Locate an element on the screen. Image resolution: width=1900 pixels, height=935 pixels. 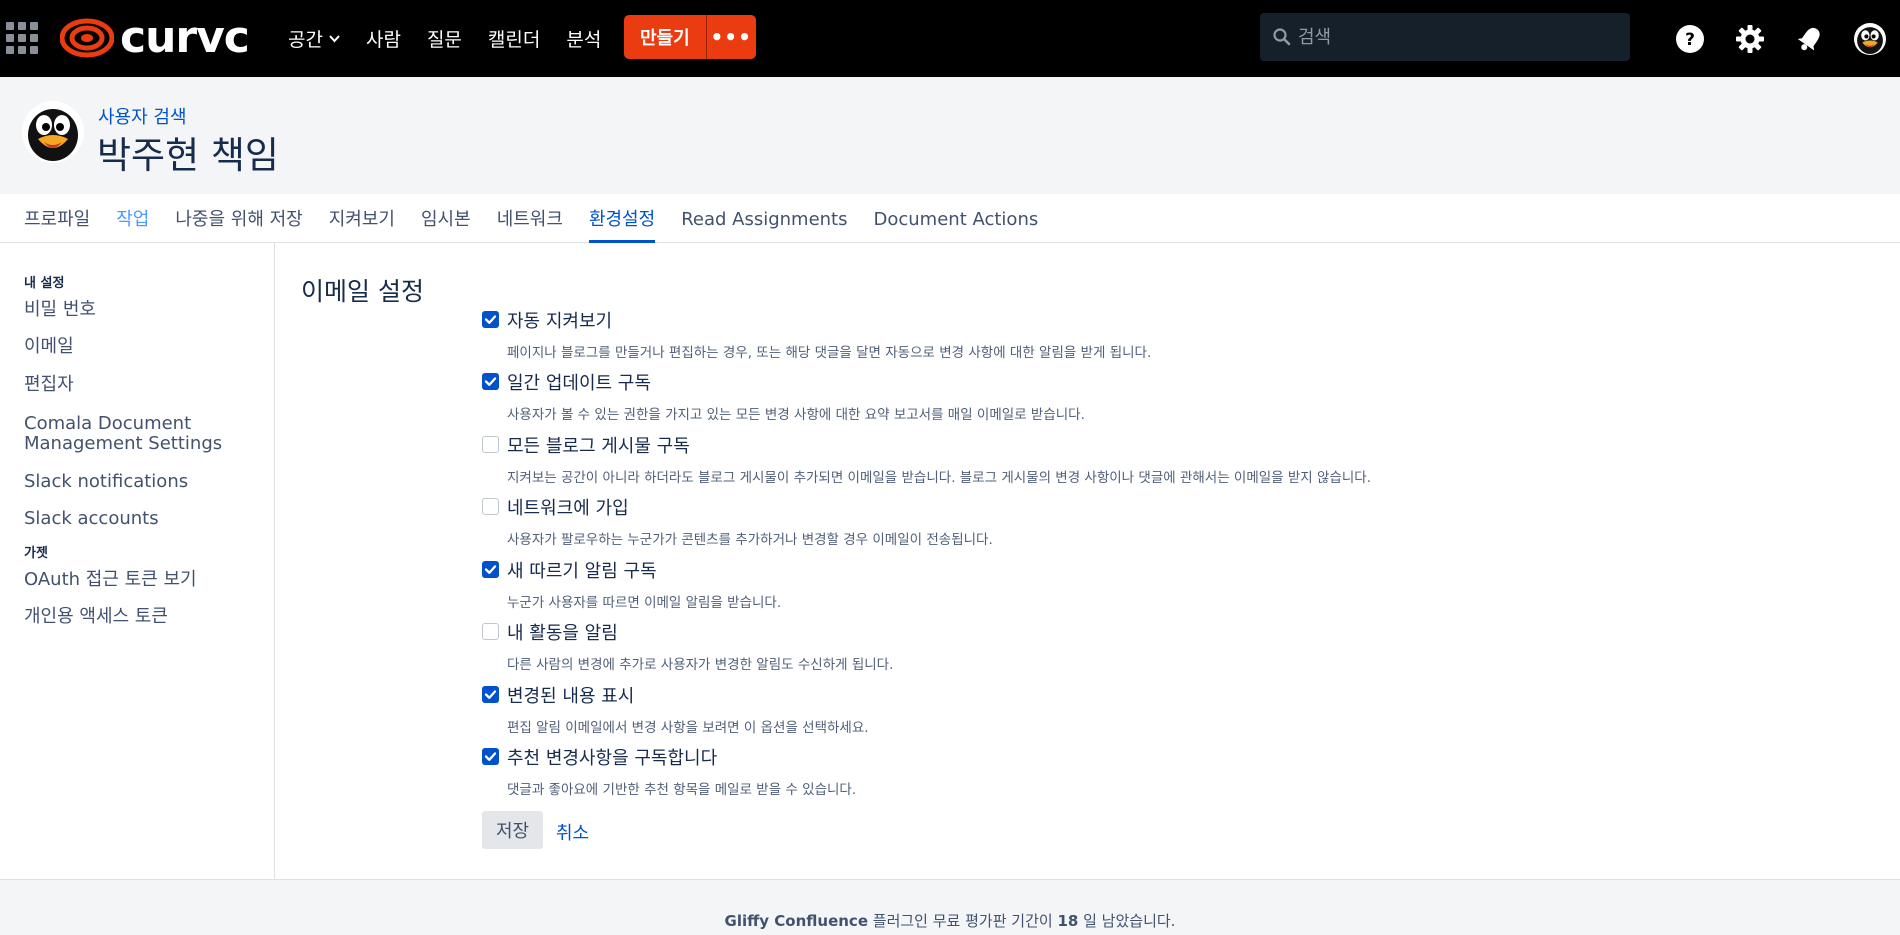
checkbox-show-changes is located at coordinates (490, 694).